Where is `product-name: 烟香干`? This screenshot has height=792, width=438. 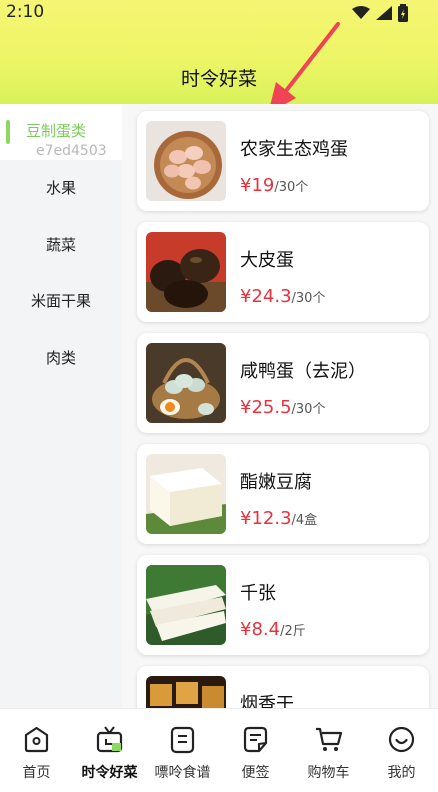 product-name: 烟香干 is located at coordinates (267, 701).